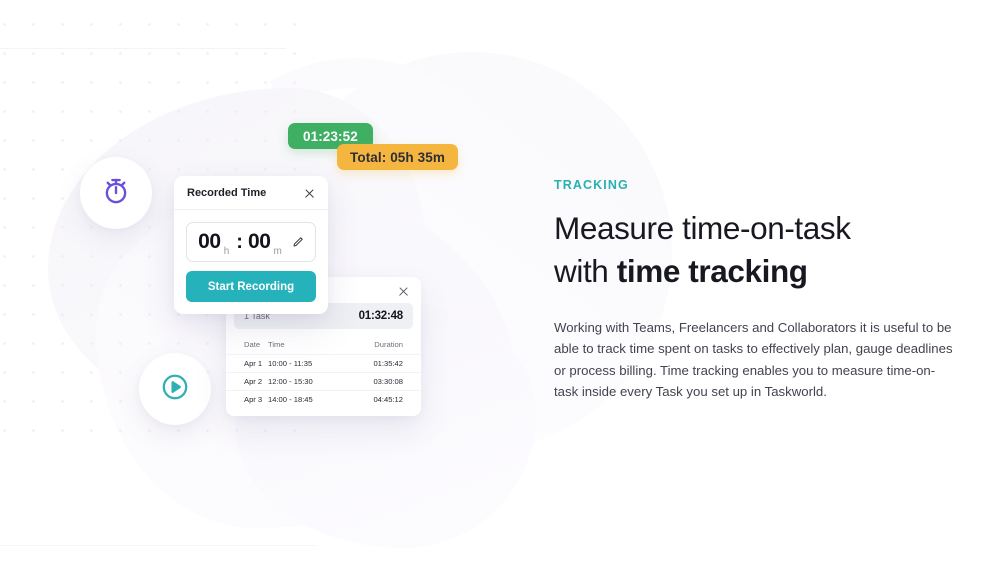  What do you see at coordinates (381, 316) in the screenshot?
I see `task-total-time: 01:32:48` at bounding box center [381, 316].